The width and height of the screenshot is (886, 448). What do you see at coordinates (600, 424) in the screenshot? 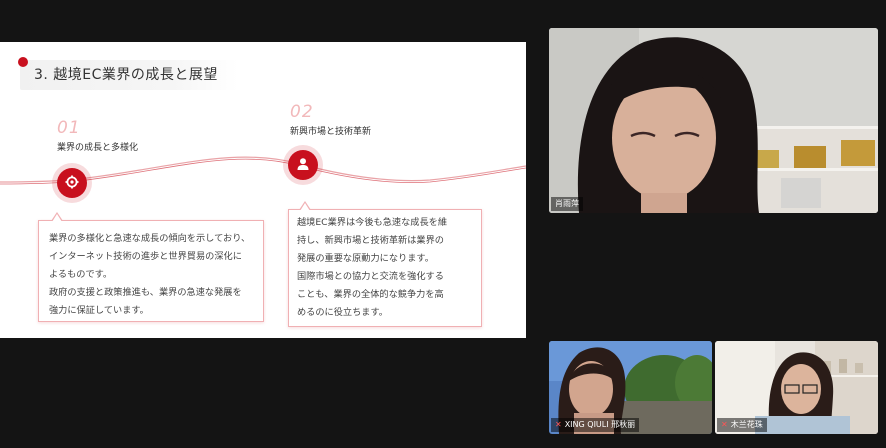
I see `participant-name: XING QIULI 邢秋丽` at bounding box center [600, 424].